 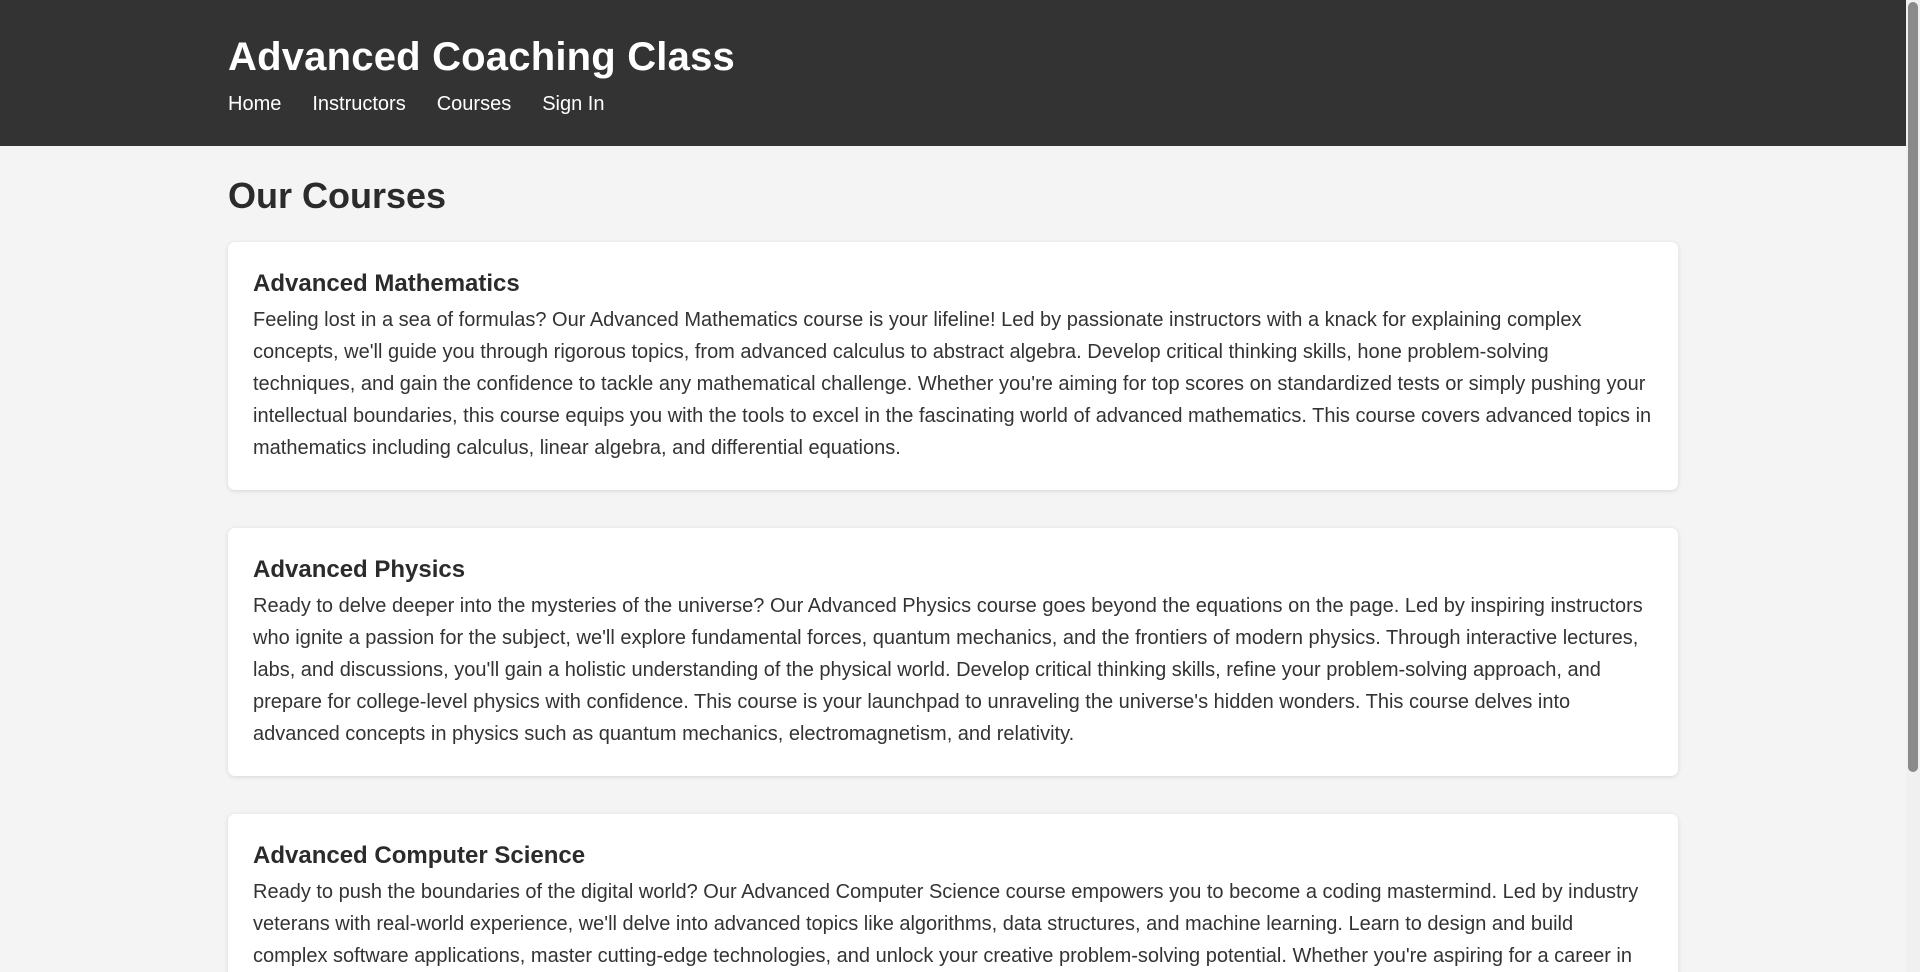 I want to click on nav-link-home: Home, so click(x=254, y=104).